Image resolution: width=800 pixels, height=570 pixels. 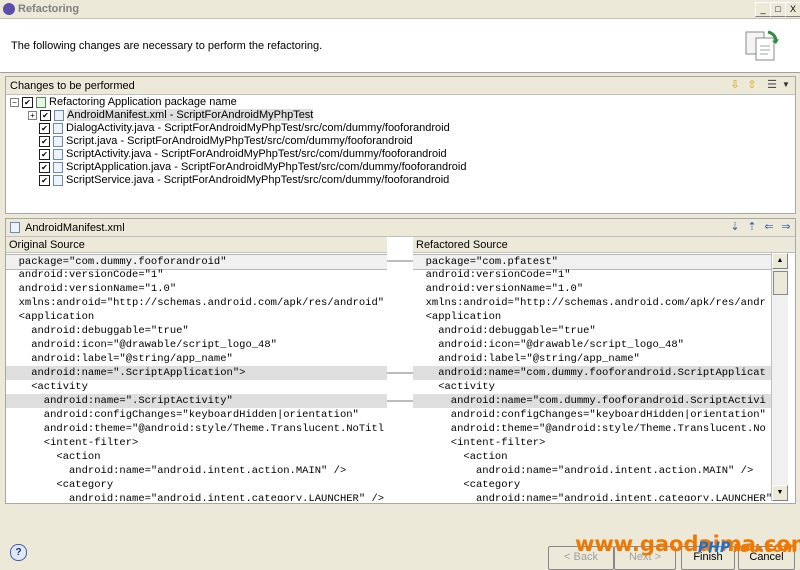 I want to click on expand-icon: +, so click(x=32, y=115).